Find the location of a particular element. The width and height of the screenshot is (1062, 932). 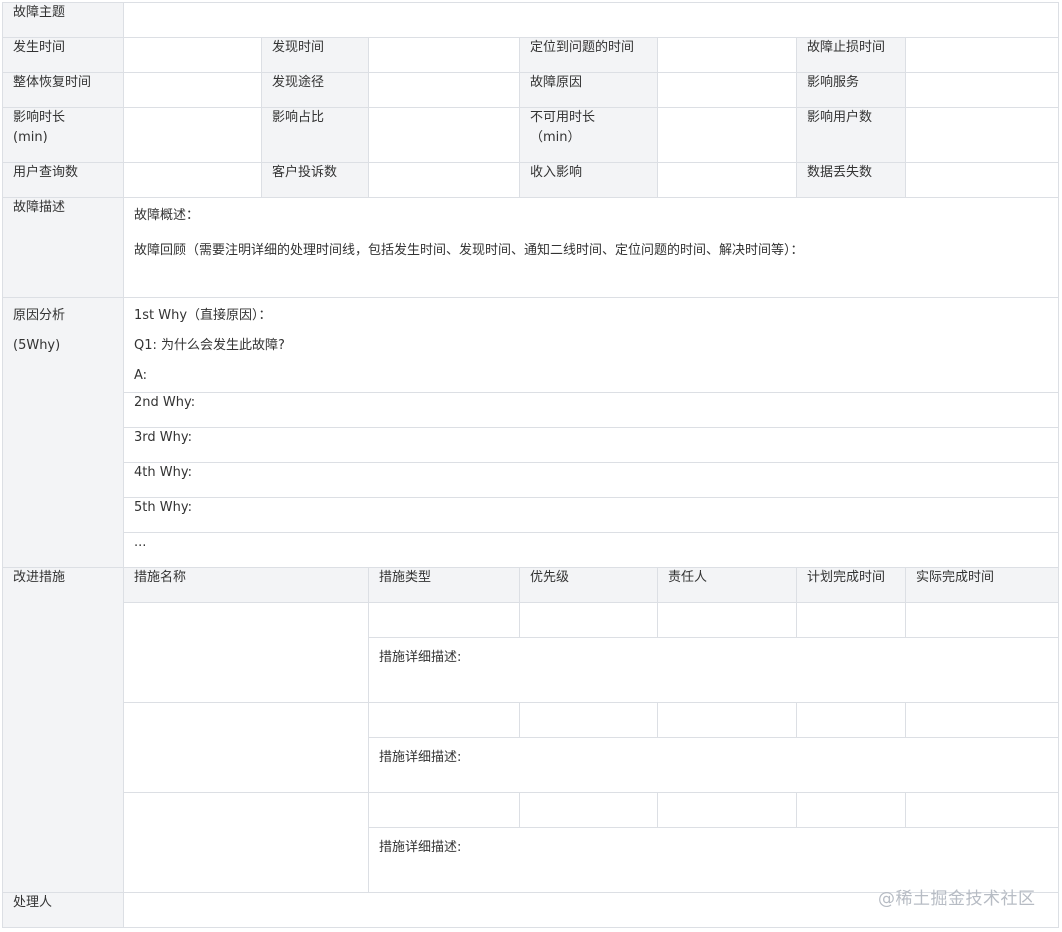

why2-cell: 2nd Why: is located at coordinates (591, 410).